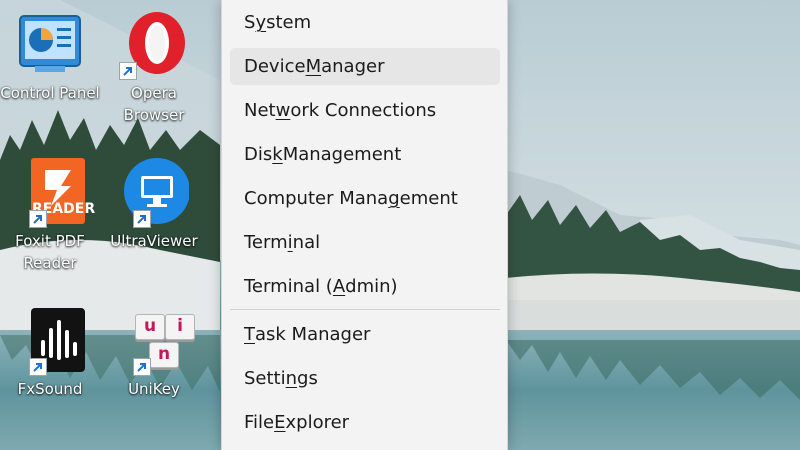 This screenshot has height=450, width=800. I want to click on menu-label-part: Net, so click(260, 110).